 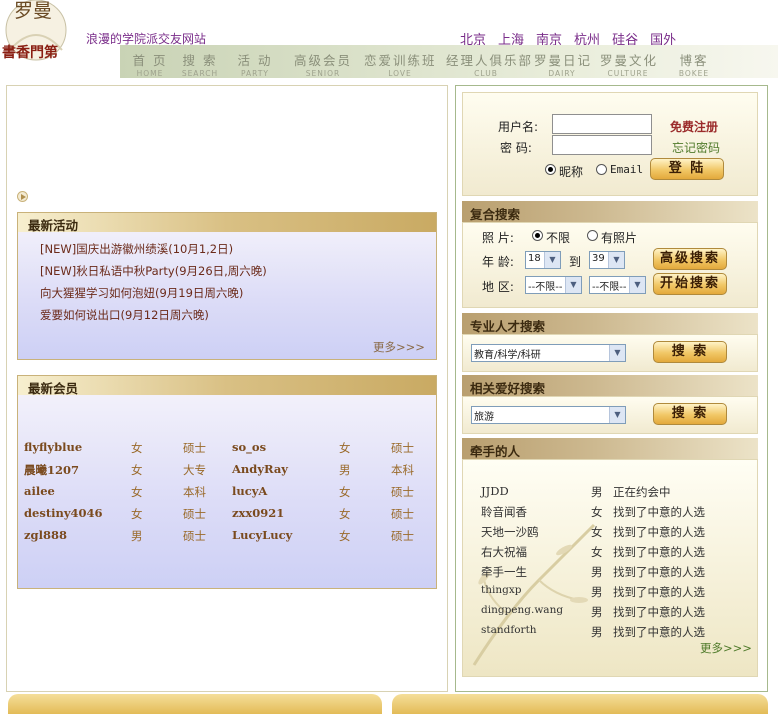 What do you see at coordinates (488, 61) in the screenshot?
I see `nav-club: 经理人俱乐部 CLUB` at bounding box center [488, 61].